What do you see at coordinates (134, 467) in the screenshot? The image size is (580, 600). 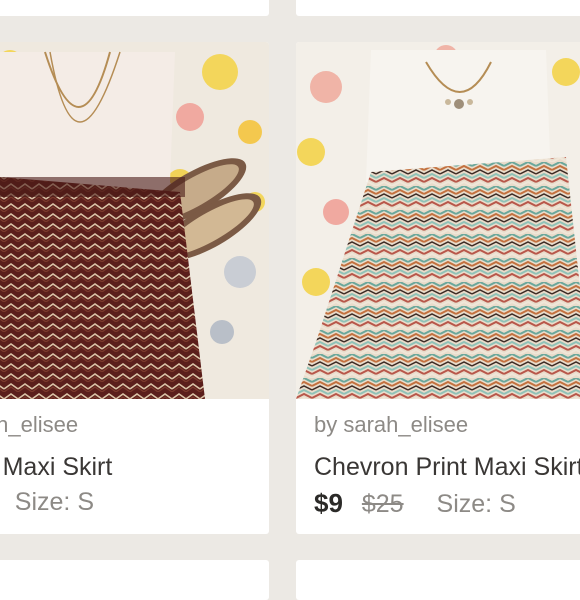 I see `listing-title: Chevron Striped Maxi Skirt` at bounding box center [134, 467].